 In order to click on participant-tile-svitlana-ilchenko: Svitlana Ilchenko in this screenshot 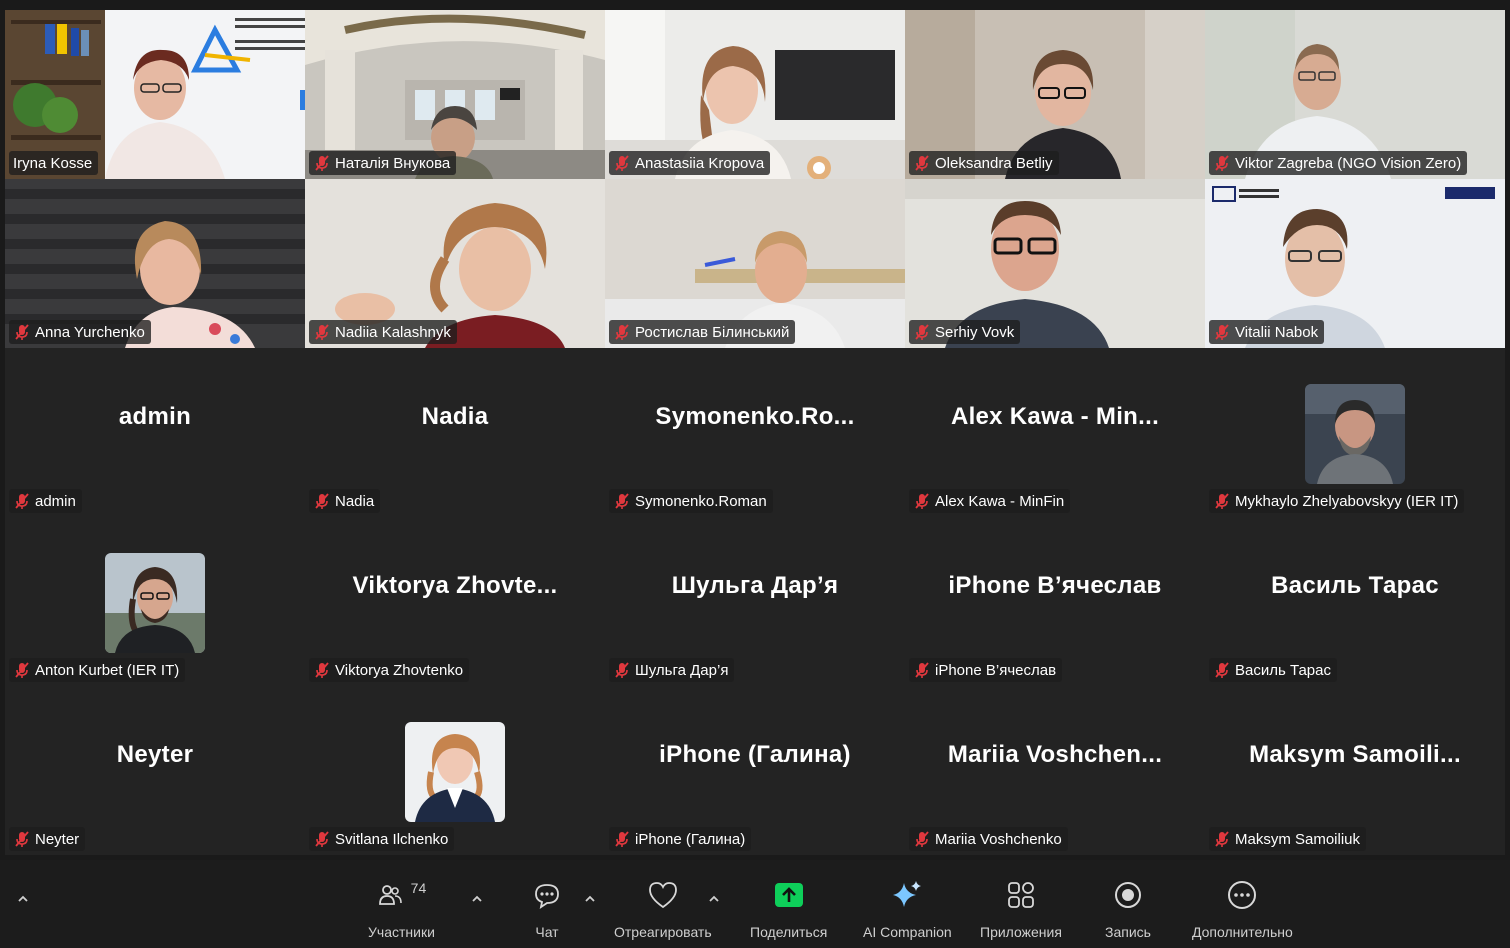, I will do `click(455, 770)`.